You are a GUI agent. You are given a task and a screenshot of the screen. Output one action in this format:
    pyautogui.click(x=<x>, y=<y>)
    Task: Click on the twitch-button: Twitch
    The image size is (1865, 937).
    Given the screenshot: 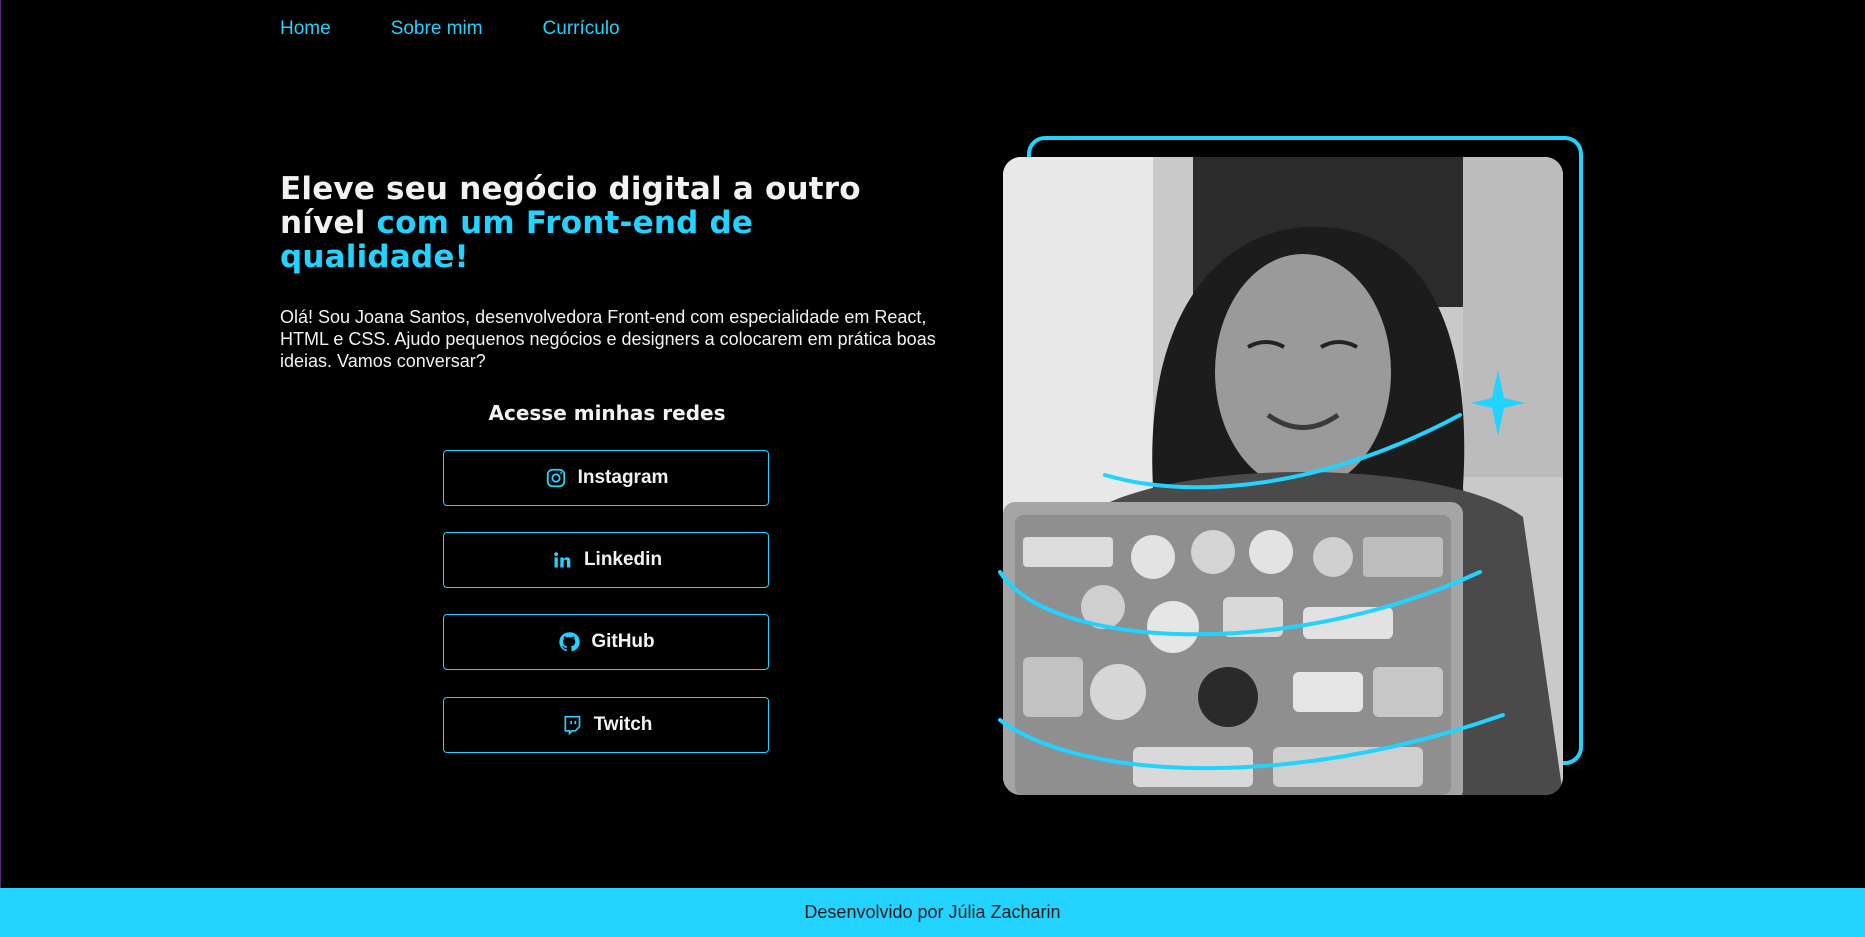 What is the action you would take?
    pyautogui.click(x=606, y=725)
    